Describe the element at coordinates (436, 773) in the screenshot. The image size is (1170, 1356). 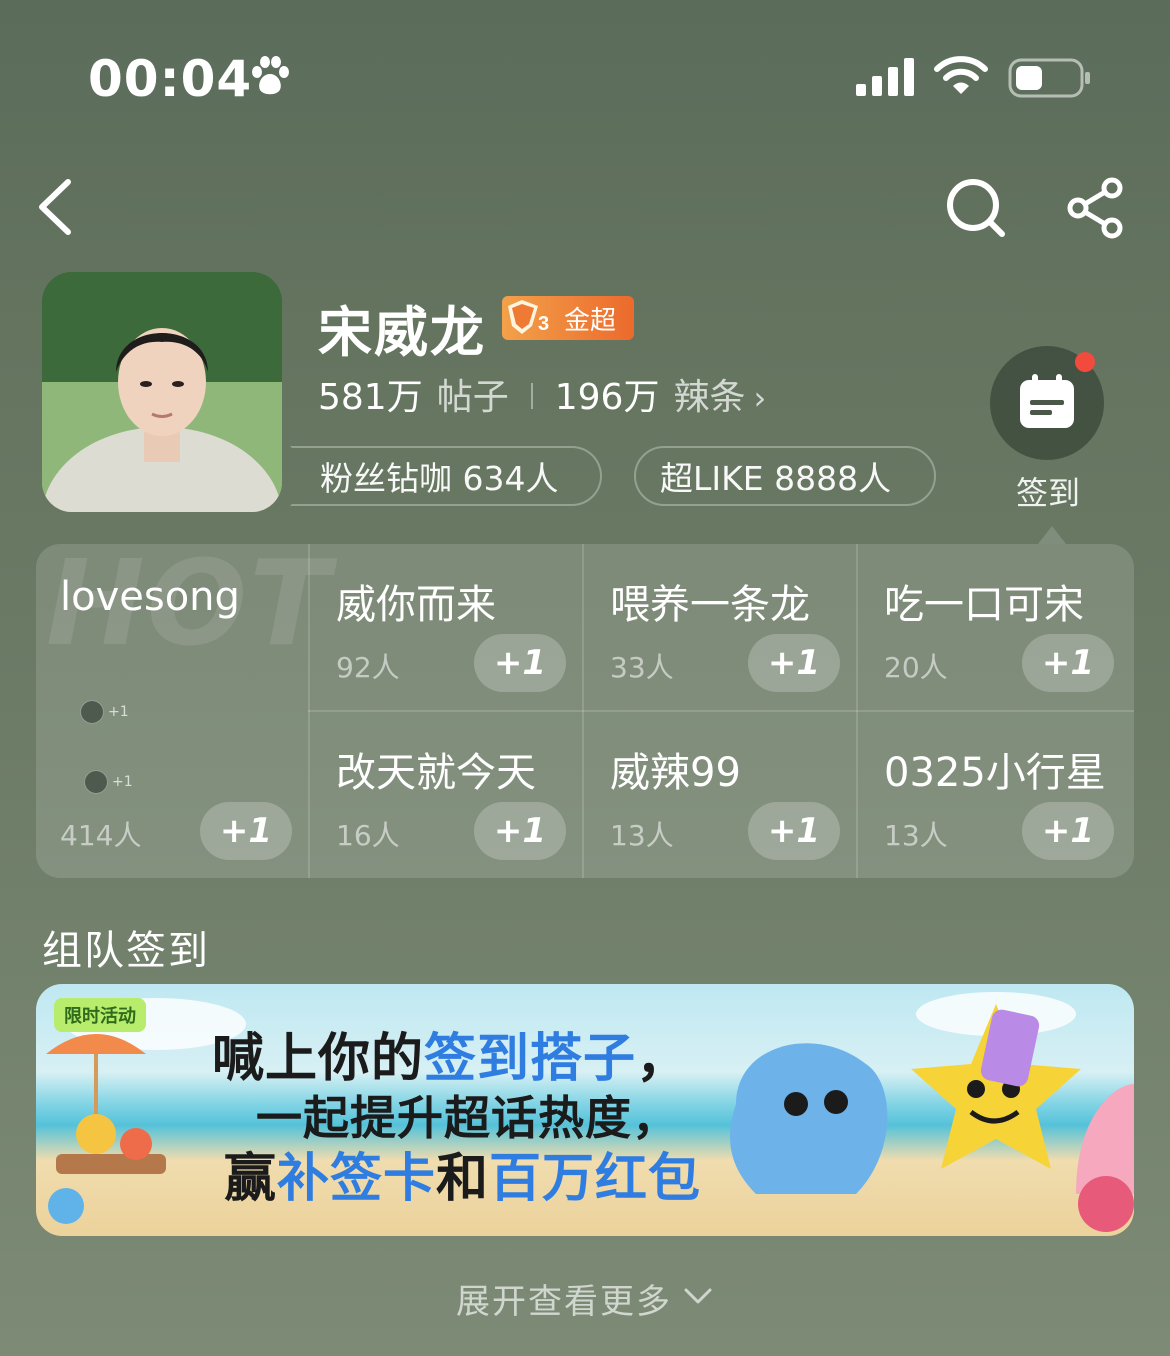
I see `topic-title: 改天就今天` at that location.